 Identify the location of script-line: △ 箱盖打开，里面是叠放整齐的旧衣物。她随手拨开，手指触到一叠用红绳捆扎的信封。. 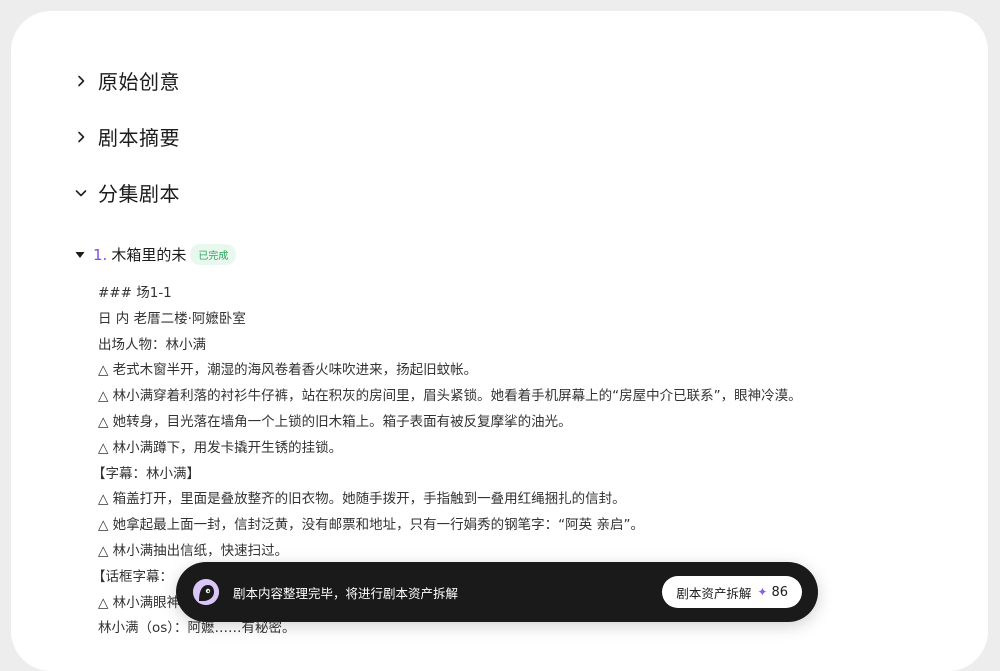
(362, 499).